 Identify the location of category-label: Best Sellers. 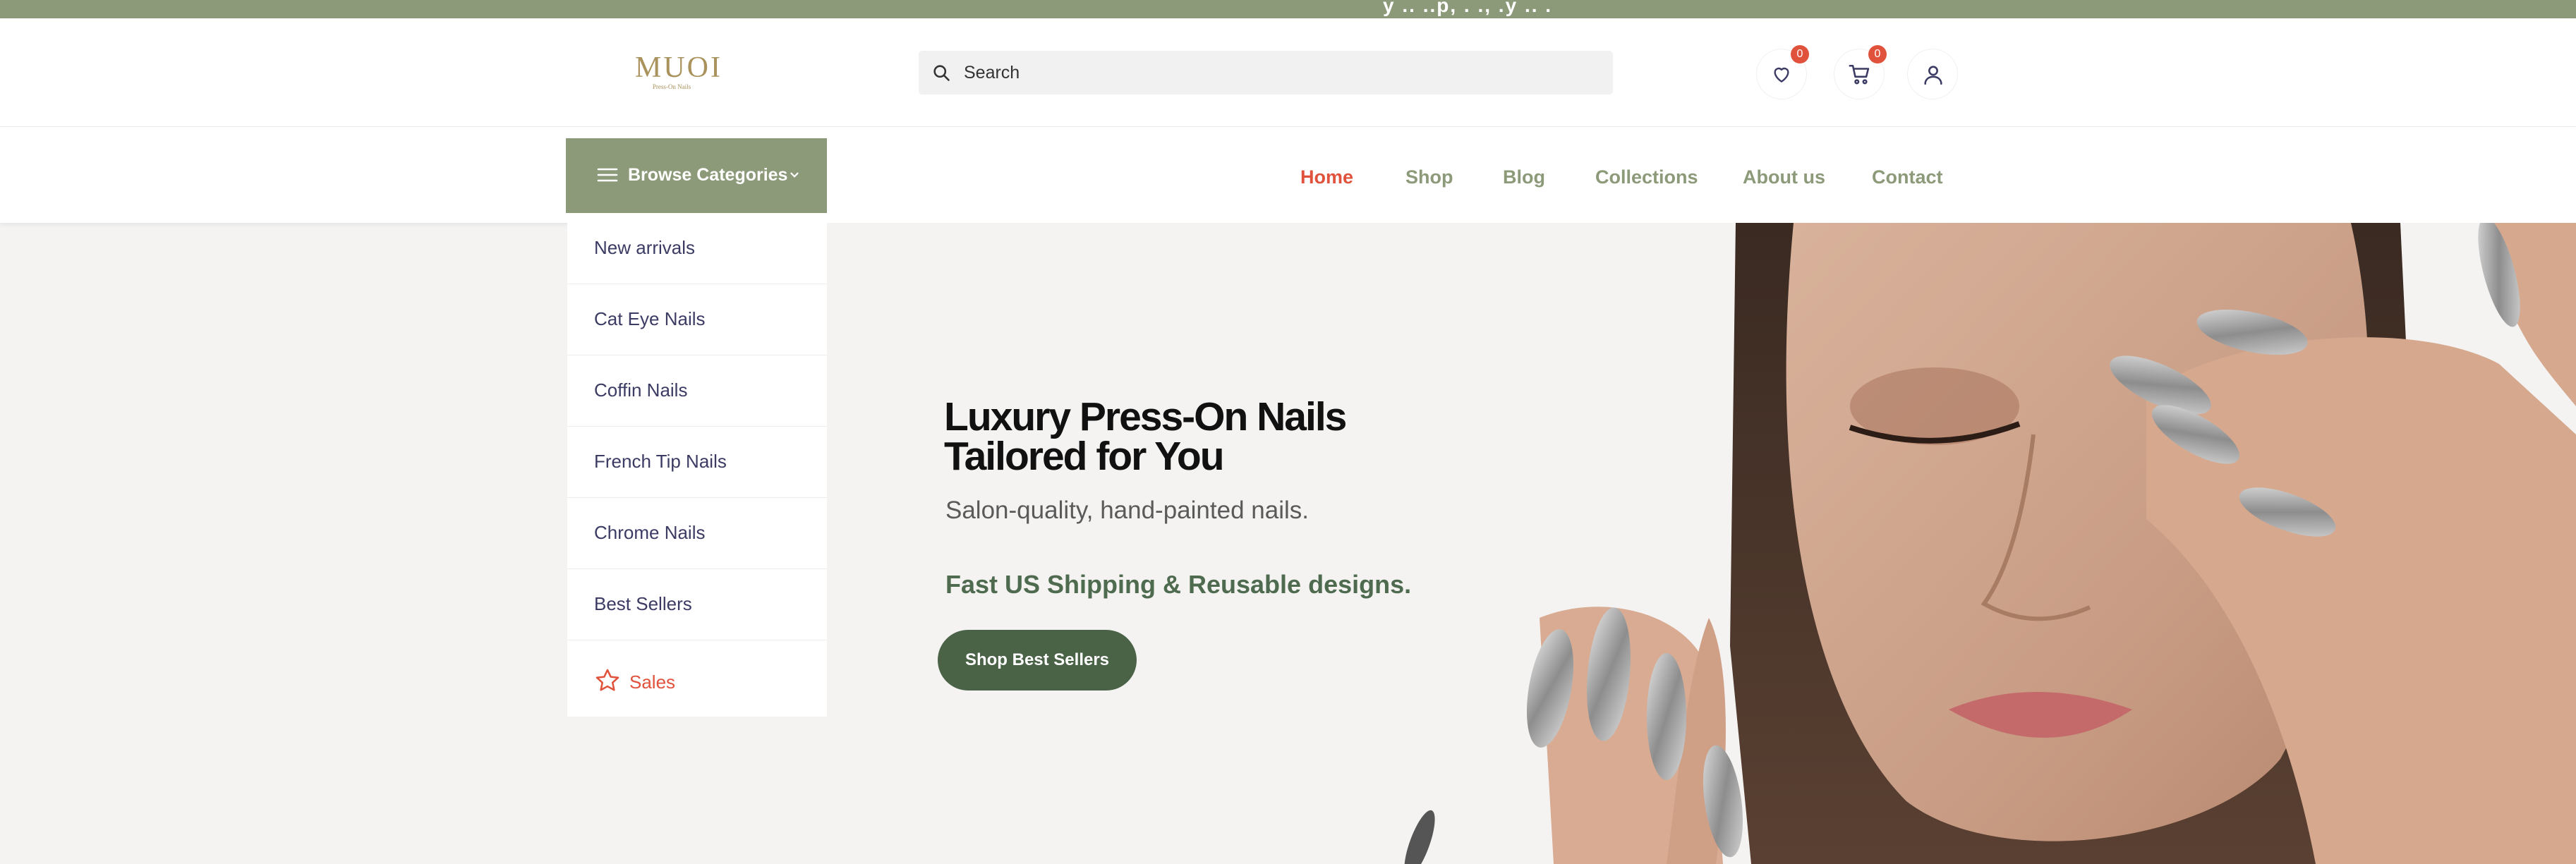
(643, 604).